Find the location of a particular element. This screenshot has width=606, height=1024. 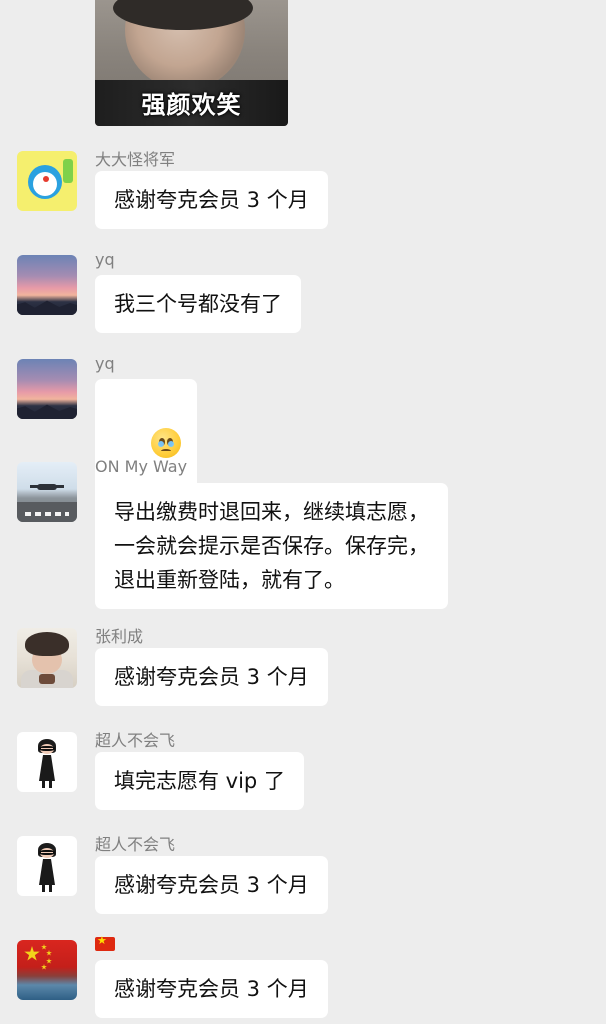

sticker-caption: 强颜欢笑 is located at coordinates (191, 104).